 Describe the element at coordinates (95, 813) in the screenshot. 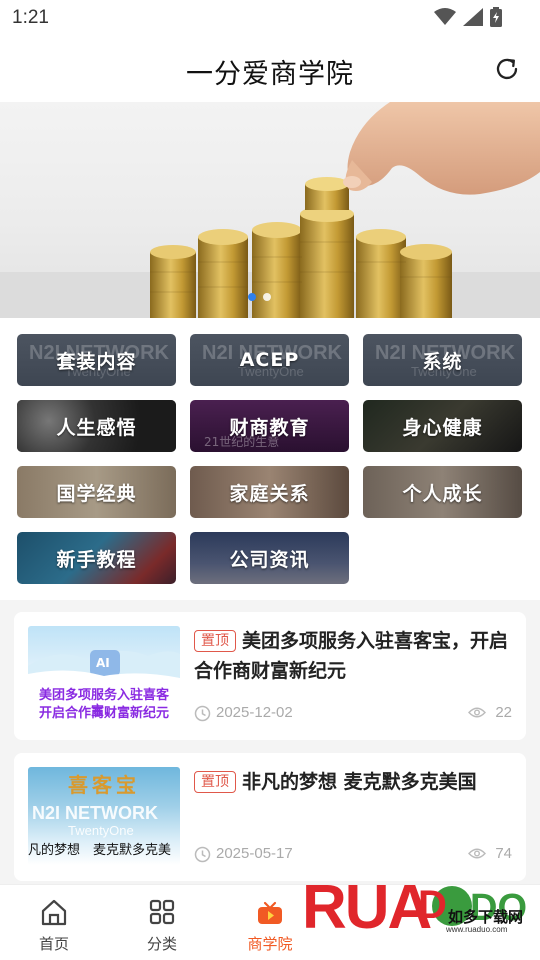

I see `thumbnail-network: N2I NETWORK` at that location.